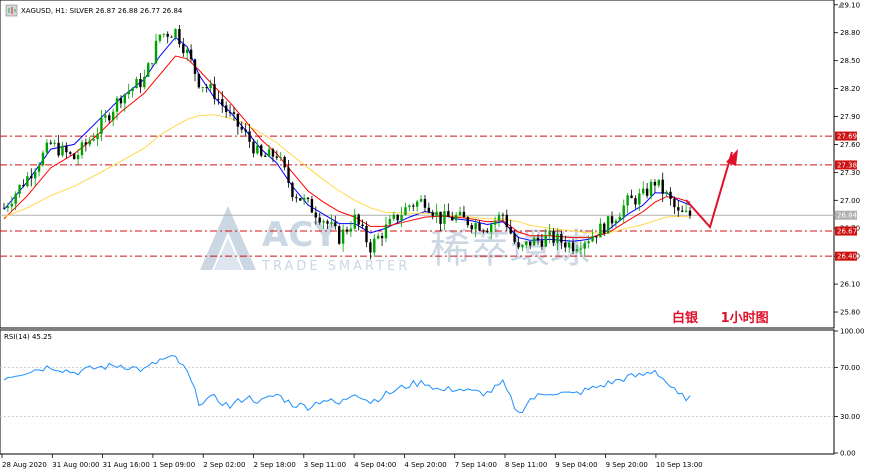  I want to click on price-tick-label: 26.10, so click(850, 285).